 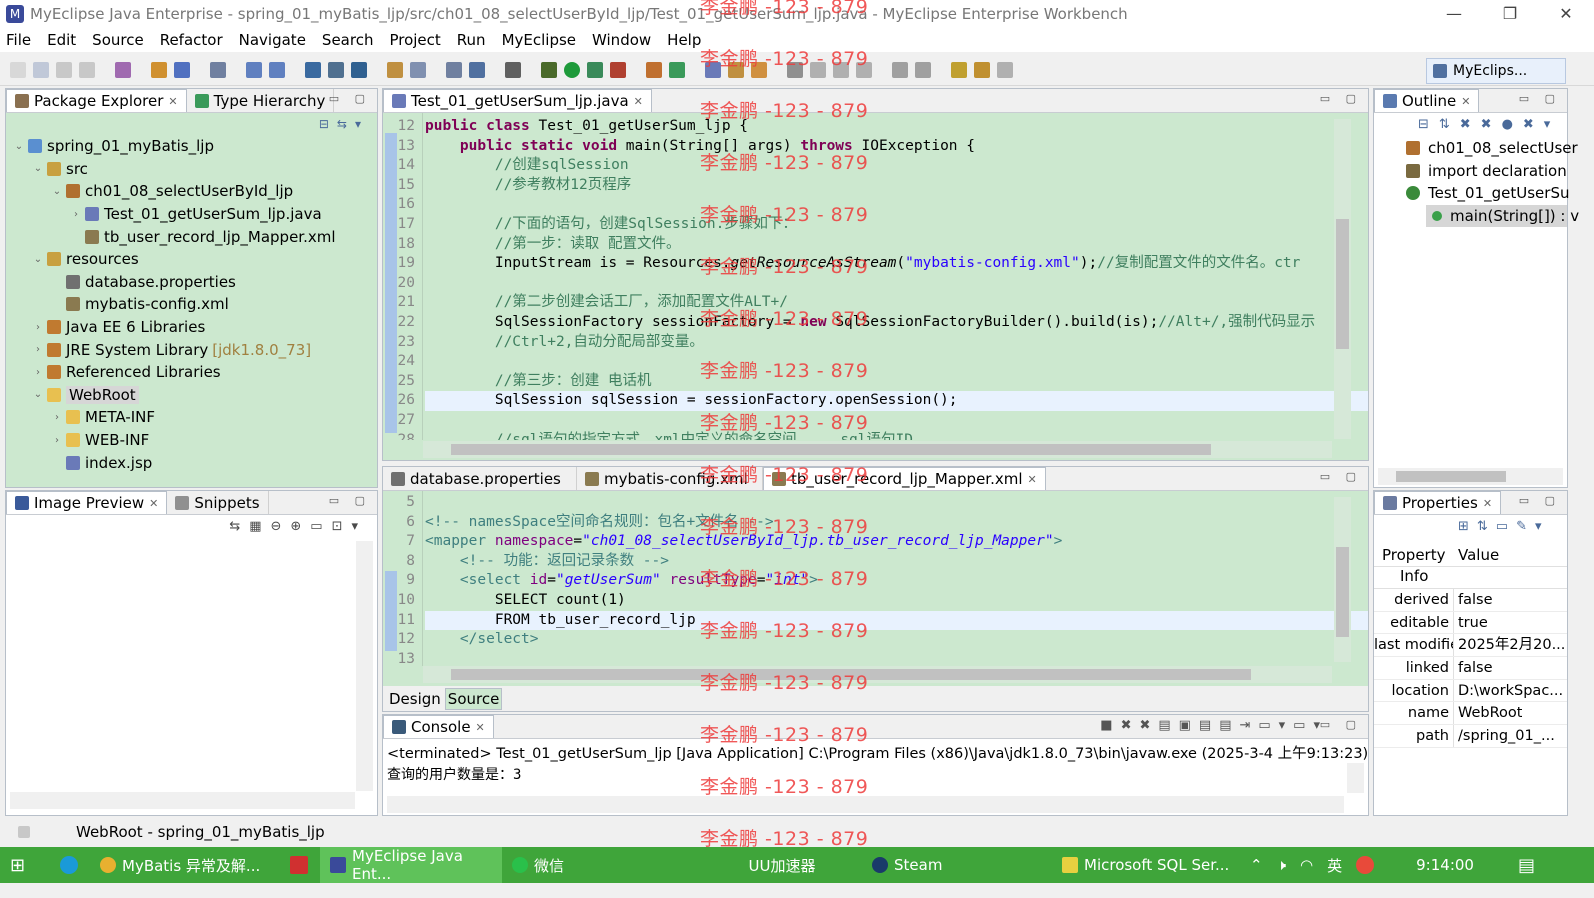 What do you see at coordinates (553, 245) in the screenshot?
I see `code-line: //第一步：读取 配置文件。` at bounding box center [553, 245].